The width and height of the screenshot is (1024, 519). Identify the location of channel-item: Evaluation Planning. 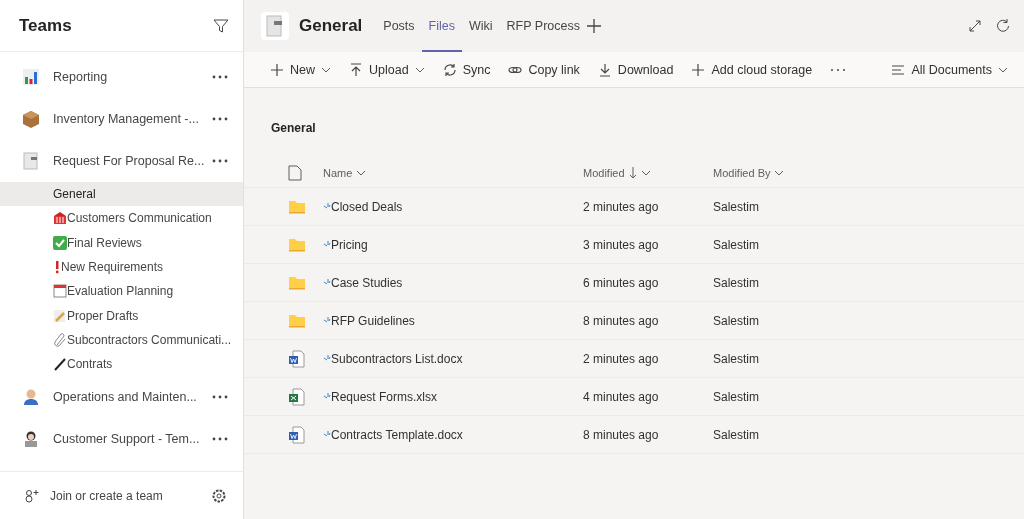
(121, 291).